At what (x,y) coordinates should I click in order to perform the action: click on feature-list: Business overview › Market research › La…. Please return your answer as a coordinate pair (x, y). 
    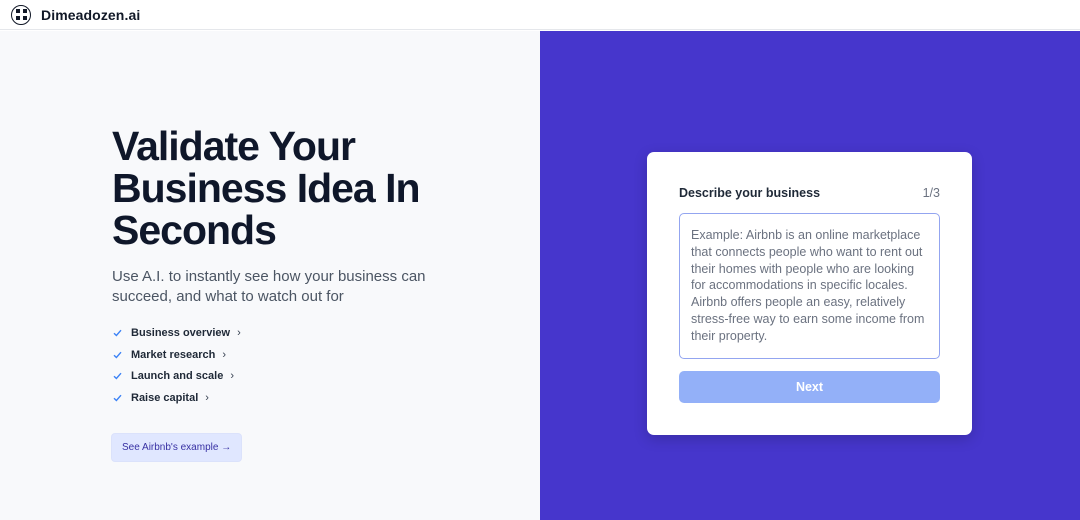
    Looking at the image, I should click on (177, 365).